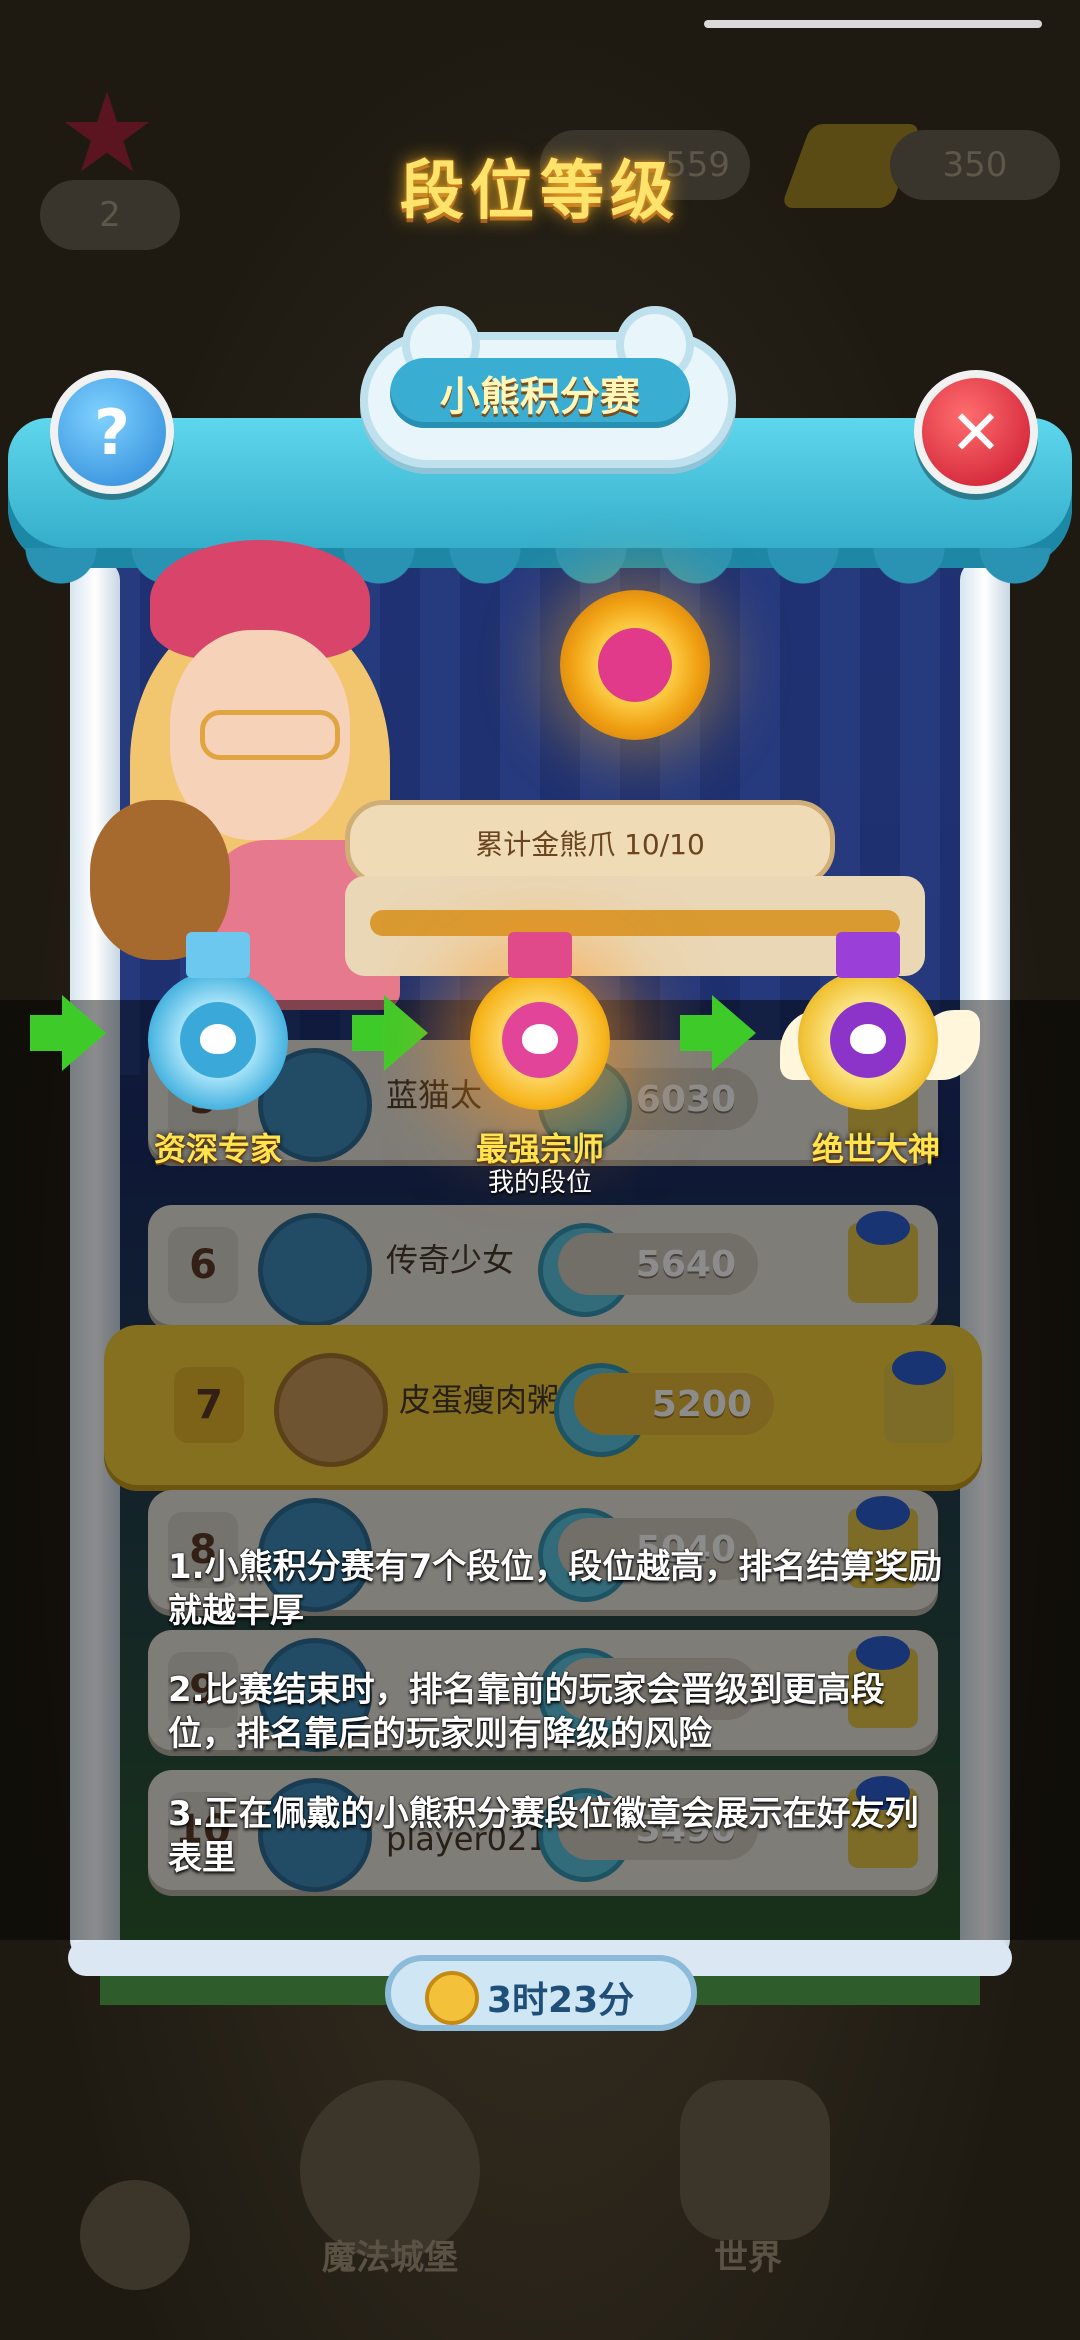  I want to click on rule-2: 2.比赛结束时，排名靠前的玩家会晋级到更高段位，排名靠后的玩家则有降级的风险, so click(526, 1712).